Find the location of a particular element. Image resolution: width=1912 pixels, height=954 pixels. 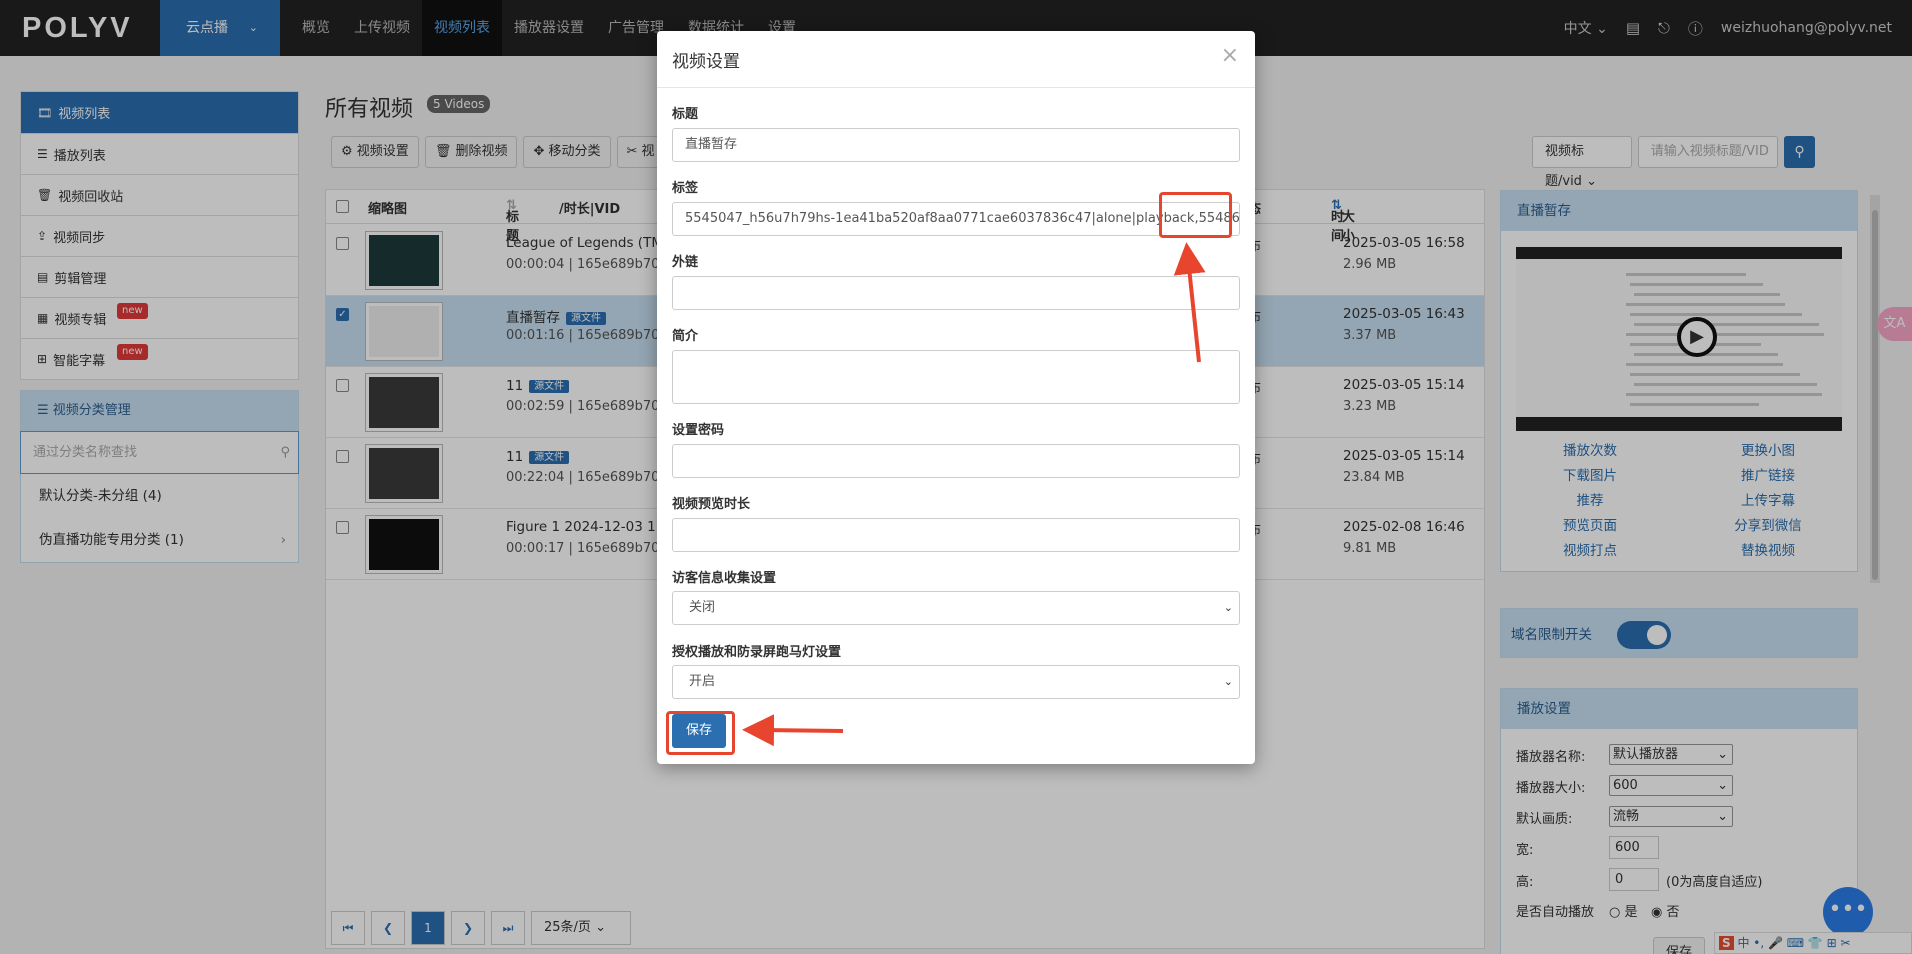

annotation-arrows is located at coordinates (974, 494).